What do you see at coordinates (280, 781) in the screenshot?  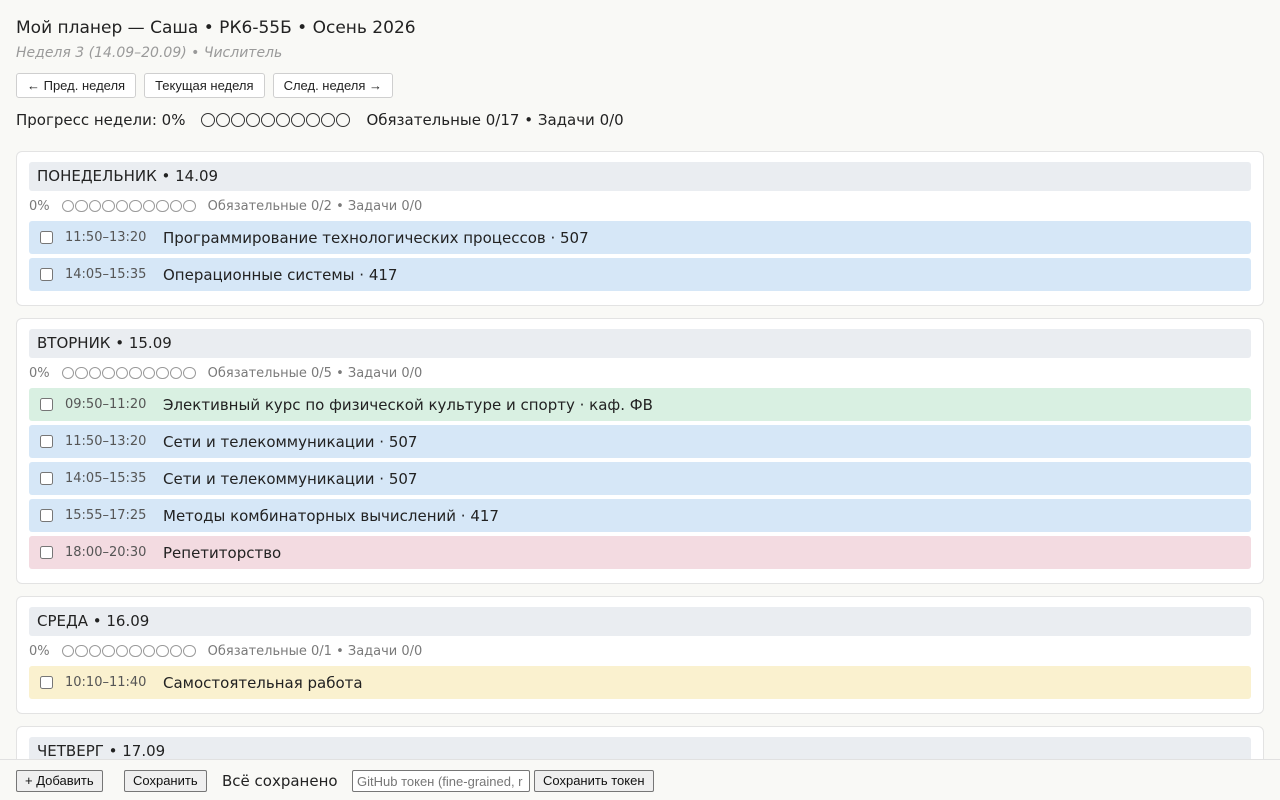 I see `save-status: Всё сохранено` at bounding box center [280, 781].